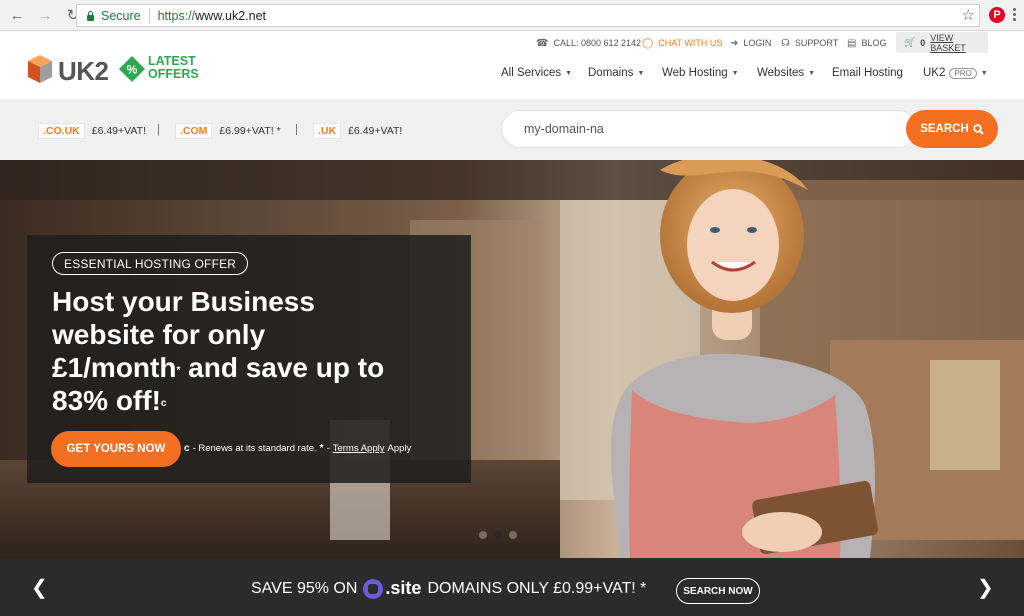  What do you see at coordinates (785, 43) in the screenshot?
I see `headset-icon: ☊` at bounding box center [785, 43].